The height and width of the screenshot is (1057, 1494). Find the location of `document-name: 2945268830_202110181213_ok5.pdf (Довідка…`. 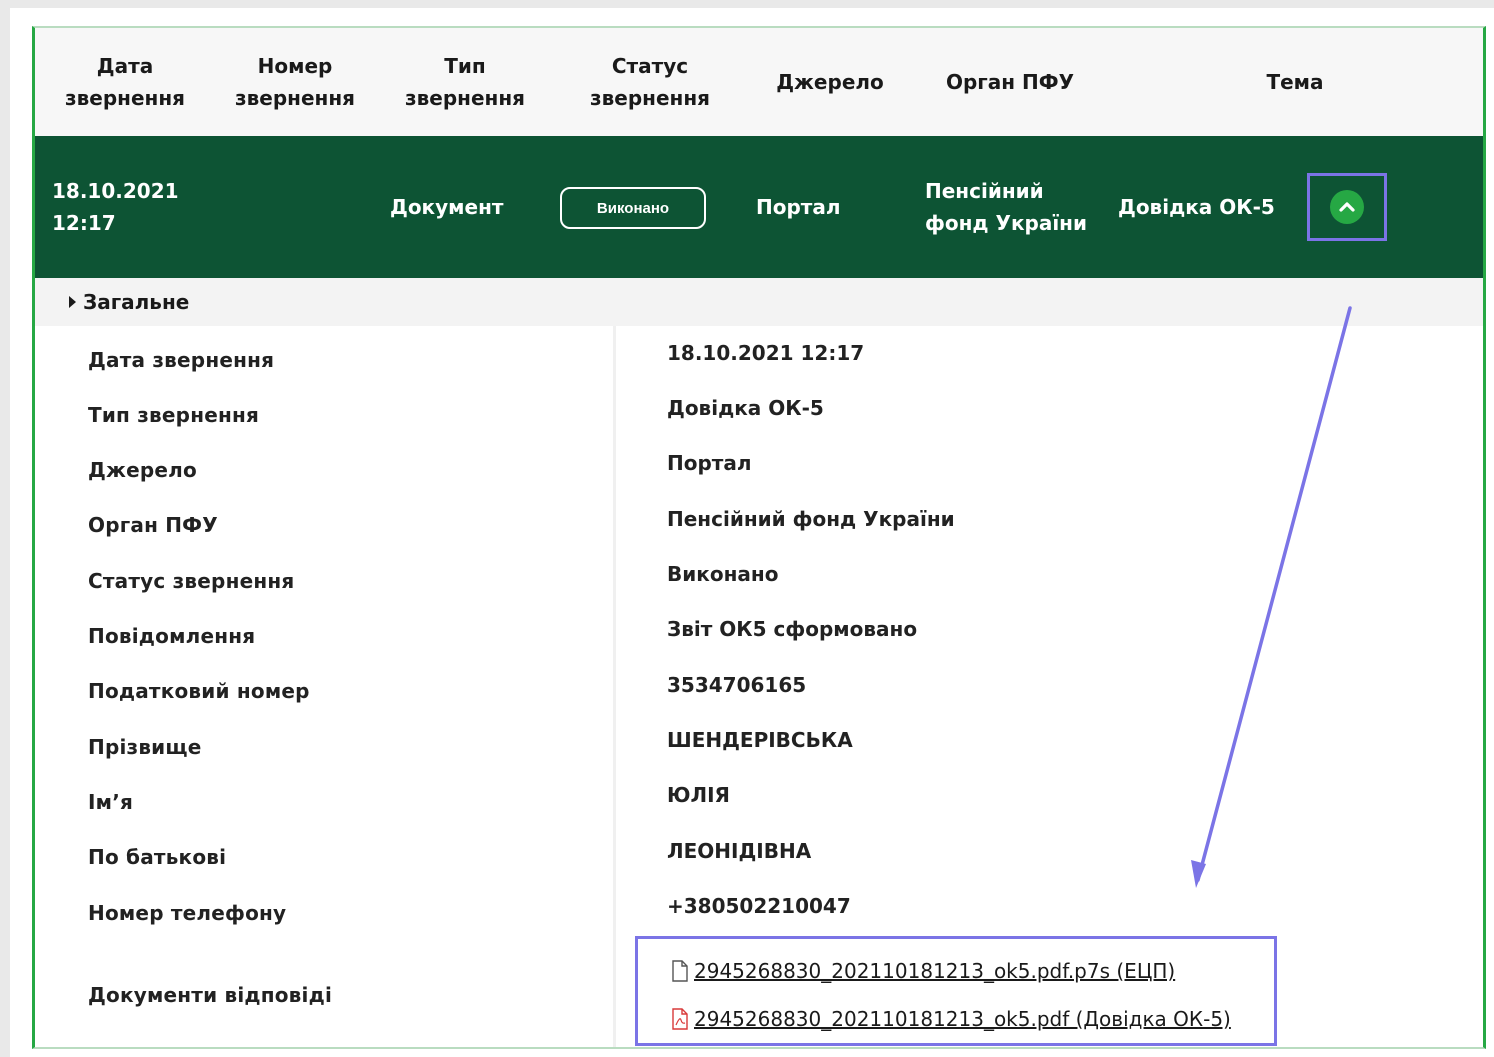

document-name: 2945268830_202110181213_ok5.pdf (Довідка… is located at coordinates (962, 1019).